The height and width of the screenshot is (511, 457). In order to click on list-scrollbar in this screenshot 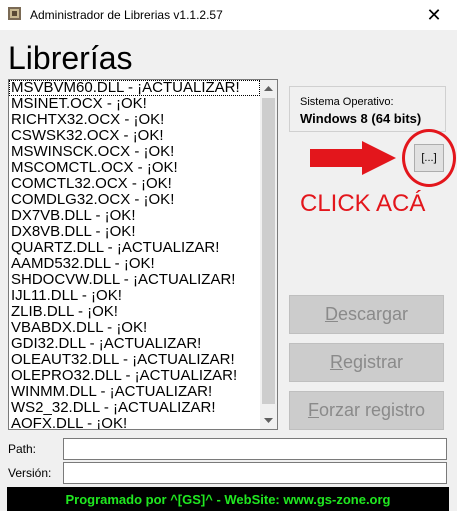, I will do `click(268, 254)`.